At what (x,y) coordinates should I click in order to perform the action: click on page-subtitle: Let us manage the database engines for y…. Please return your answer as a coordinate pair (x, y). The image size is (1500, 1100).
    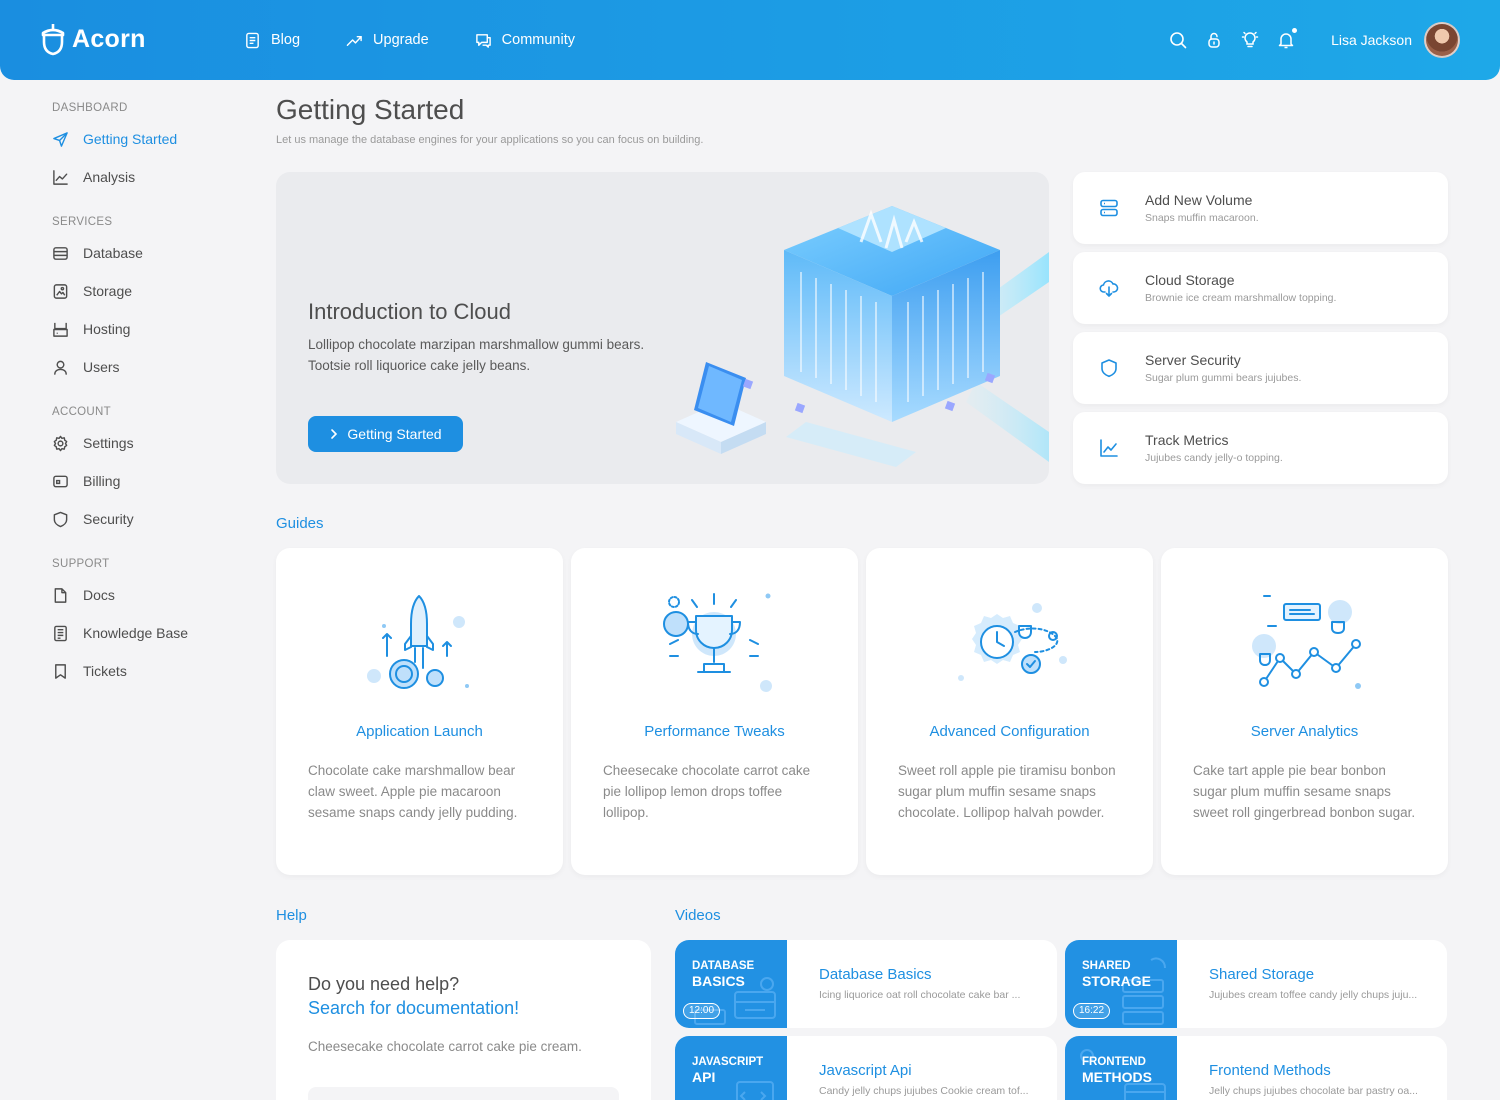
    Looking at the image, I should click on (490, 140).